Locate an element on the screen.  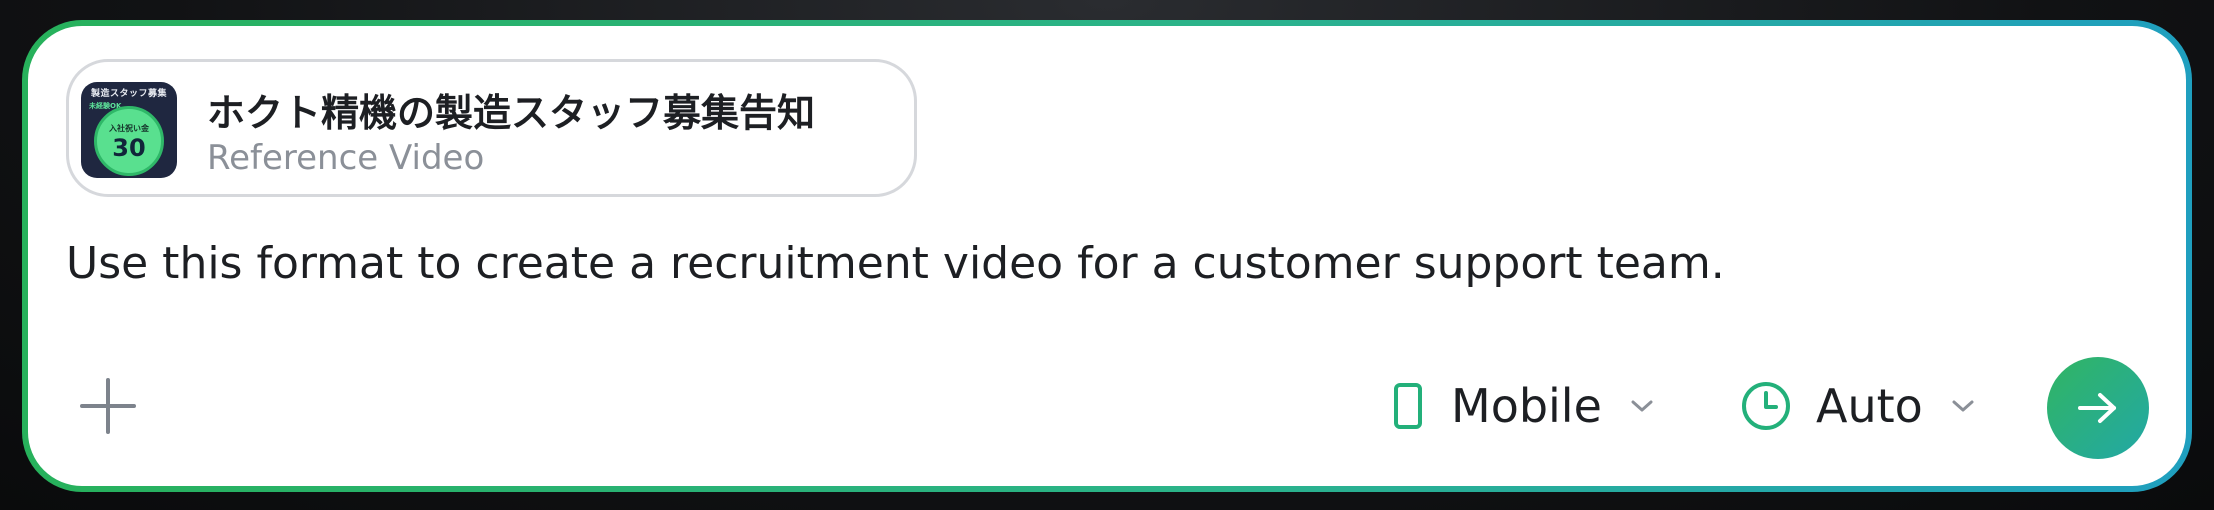
aspect-ratio-label: Mobile is located at coordinates (1526, 406).